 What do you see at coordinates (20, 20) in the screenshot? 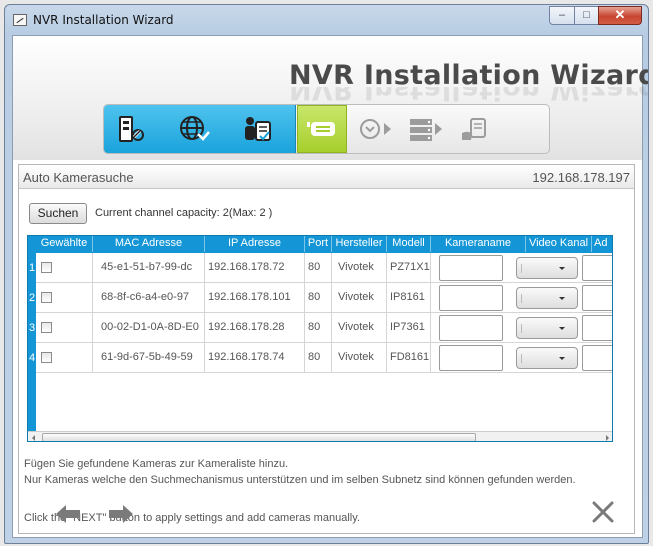
I see `app-icon` at bounding box center [20, 20].